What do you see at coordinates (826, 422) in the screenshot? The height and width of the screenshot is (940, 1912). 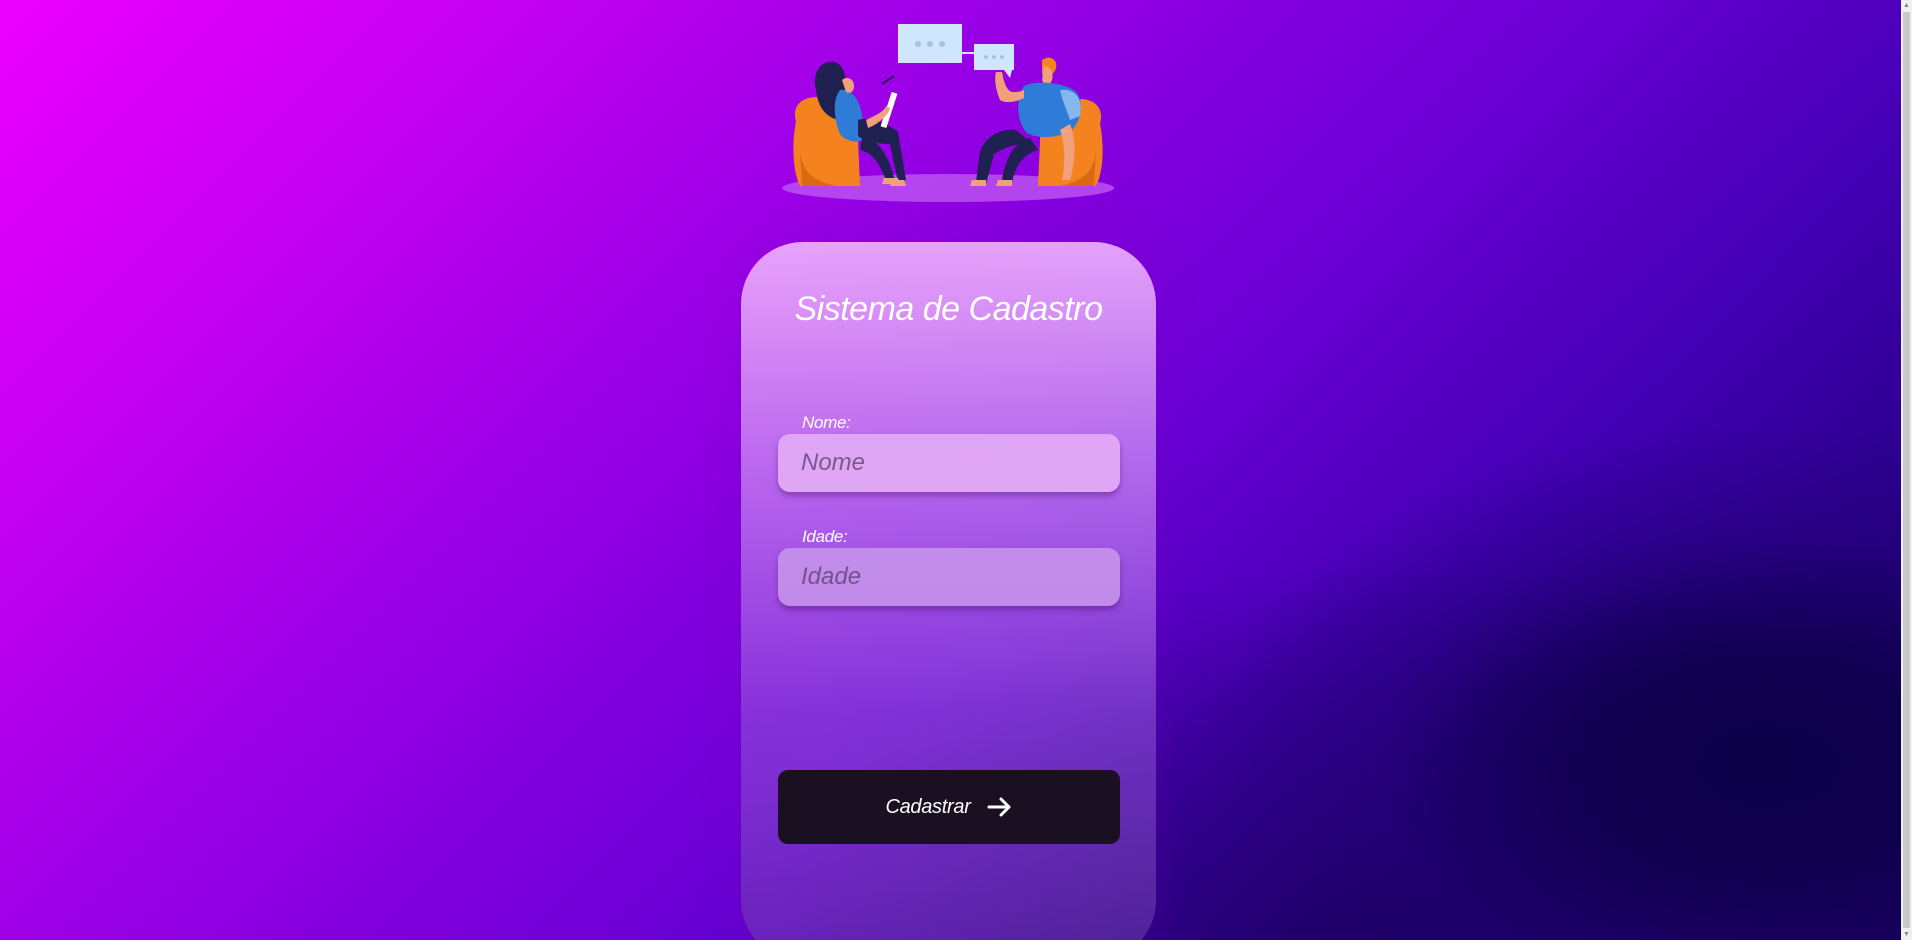 I see `nome-label: Nome:` at bounding box center [826, 422].